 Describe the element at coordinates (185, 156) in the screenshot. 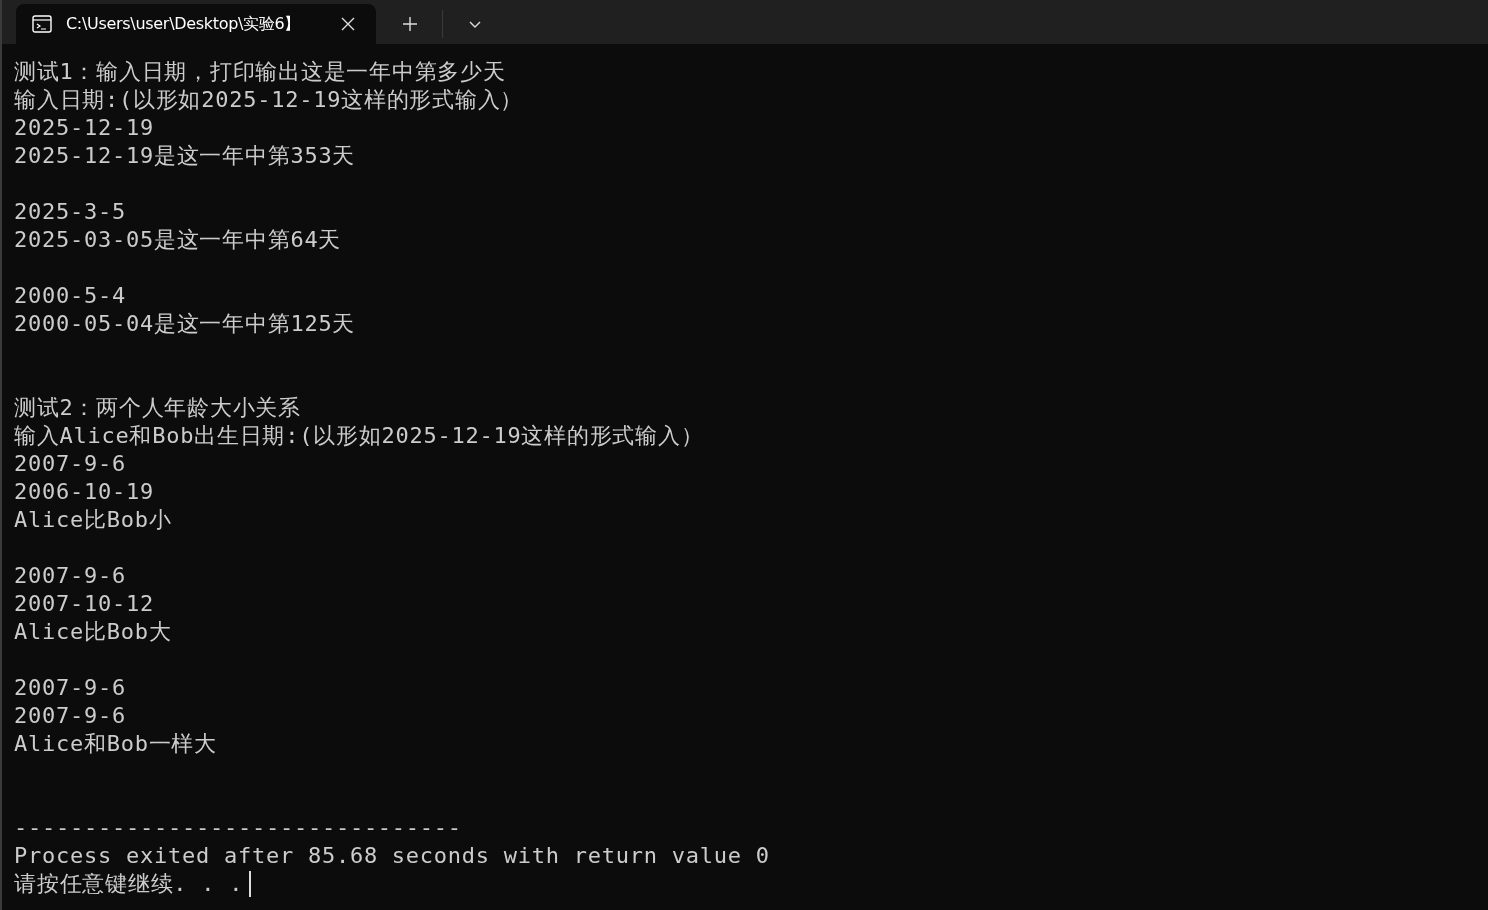

I see `console-line: 2025-12-19是这一年中第353天` at that location.